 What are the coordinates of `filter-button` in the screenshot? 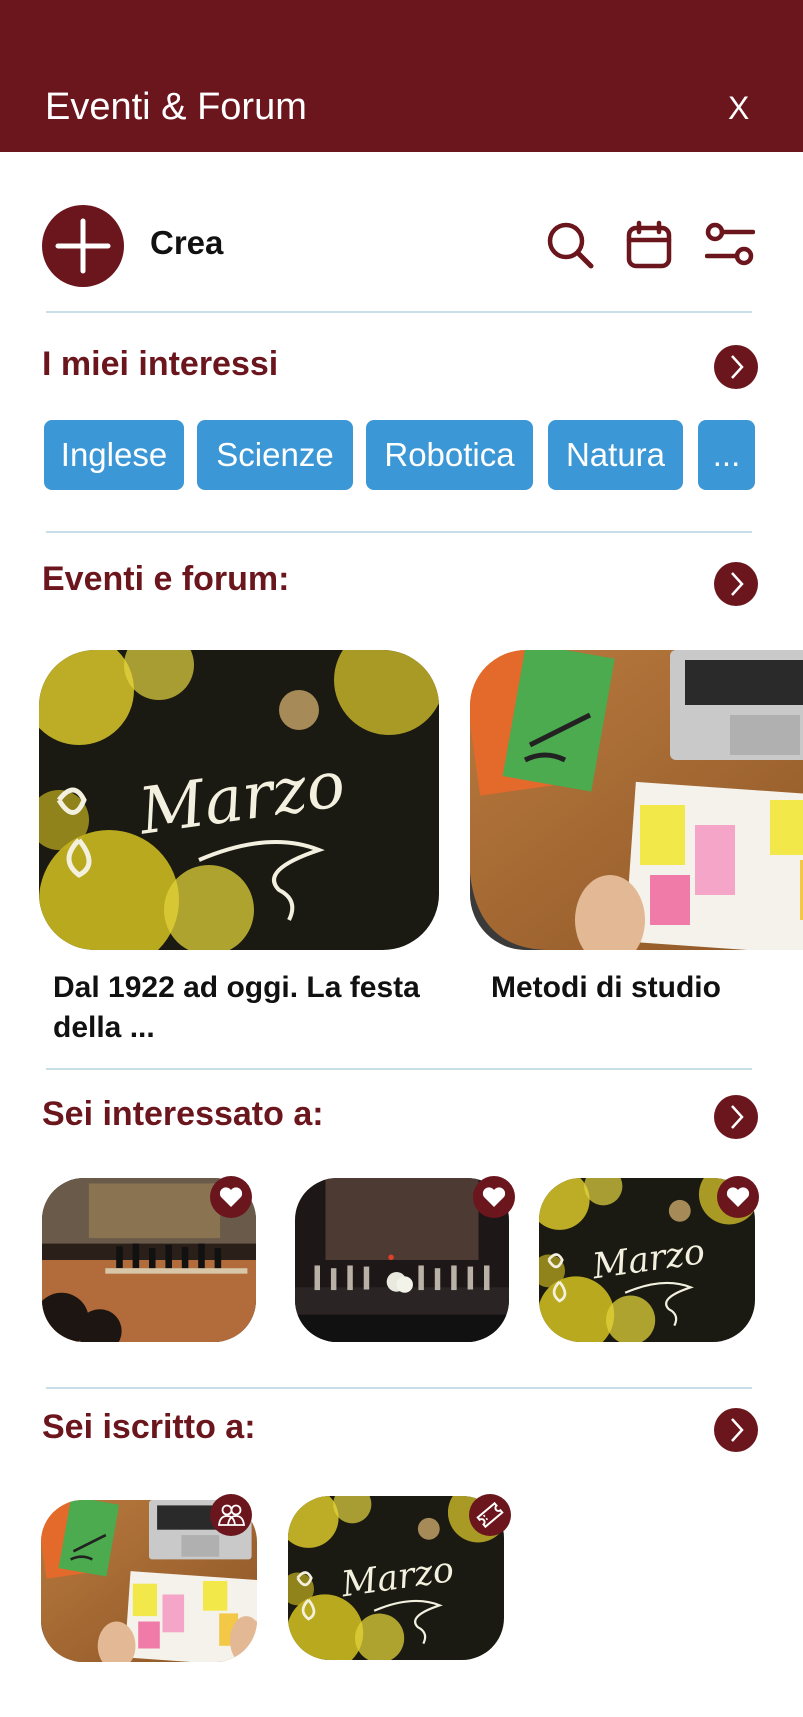 It's located at (730, 245).